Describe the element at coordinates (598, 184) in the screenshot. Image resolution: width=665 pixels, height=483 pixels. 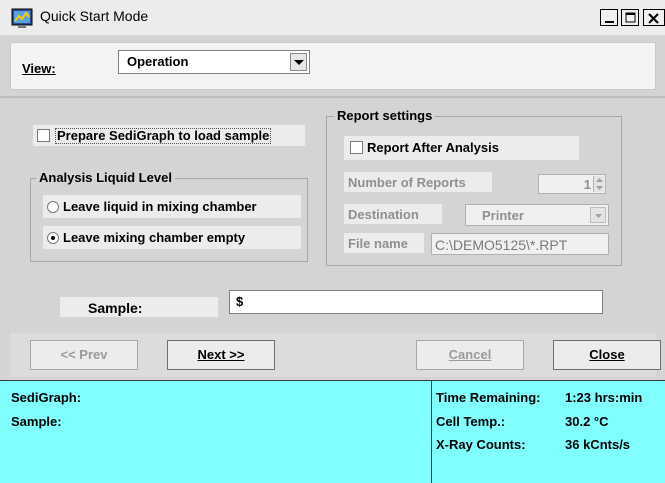
I see `spinner-icon` at that location.